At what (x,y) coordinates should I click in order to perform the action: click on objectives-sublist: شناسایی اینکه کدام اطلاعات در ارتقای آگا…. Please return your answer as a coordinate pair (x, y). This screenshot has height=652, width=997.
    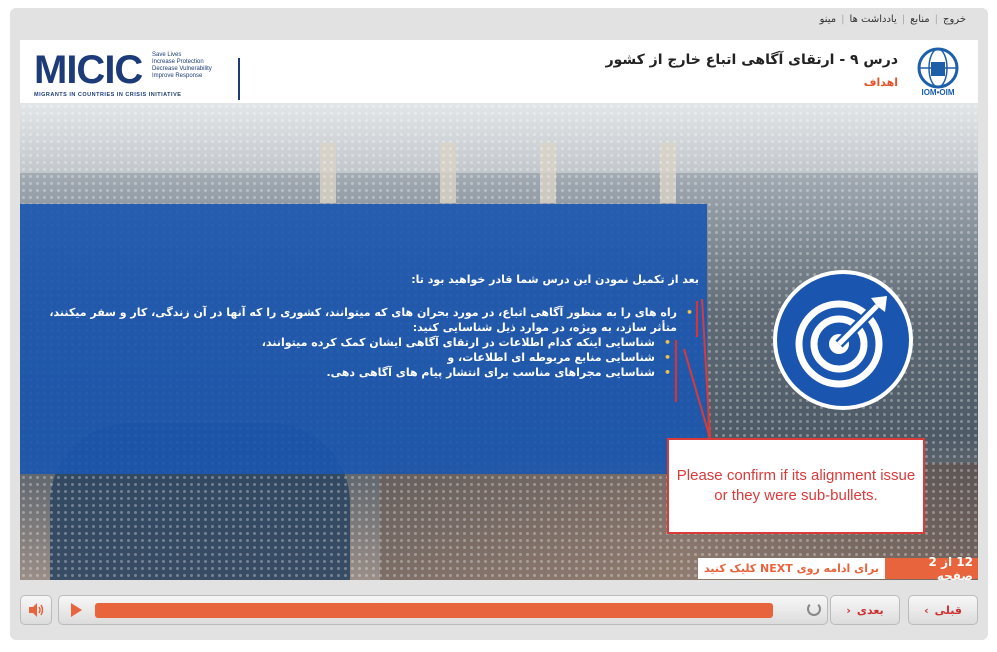
    Looking at the image, I should click on (358, 357).